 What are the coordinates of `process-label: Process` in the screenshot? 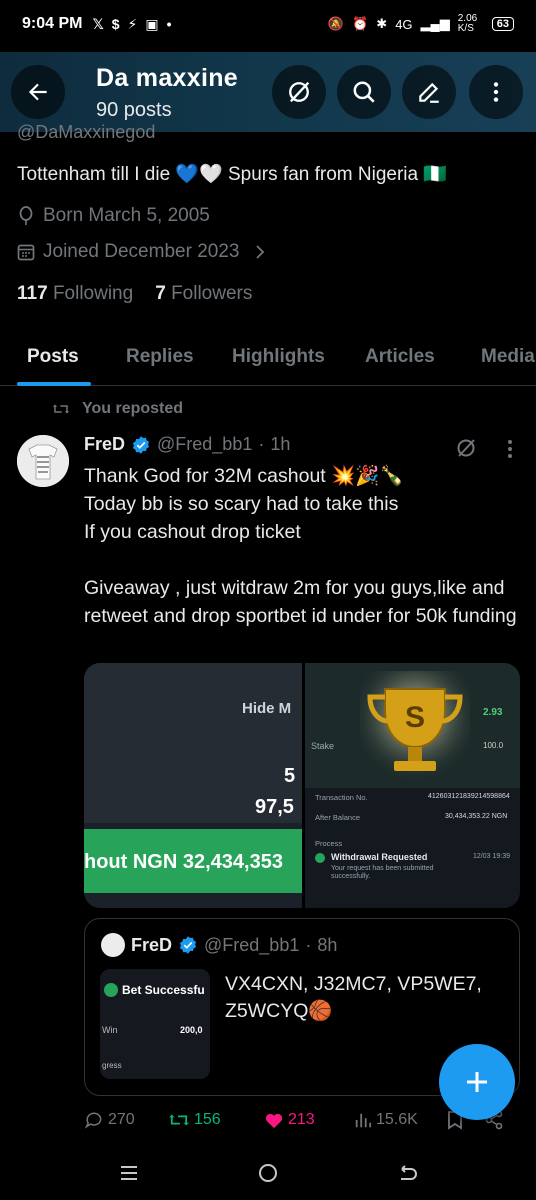 It's located at (329, 843).